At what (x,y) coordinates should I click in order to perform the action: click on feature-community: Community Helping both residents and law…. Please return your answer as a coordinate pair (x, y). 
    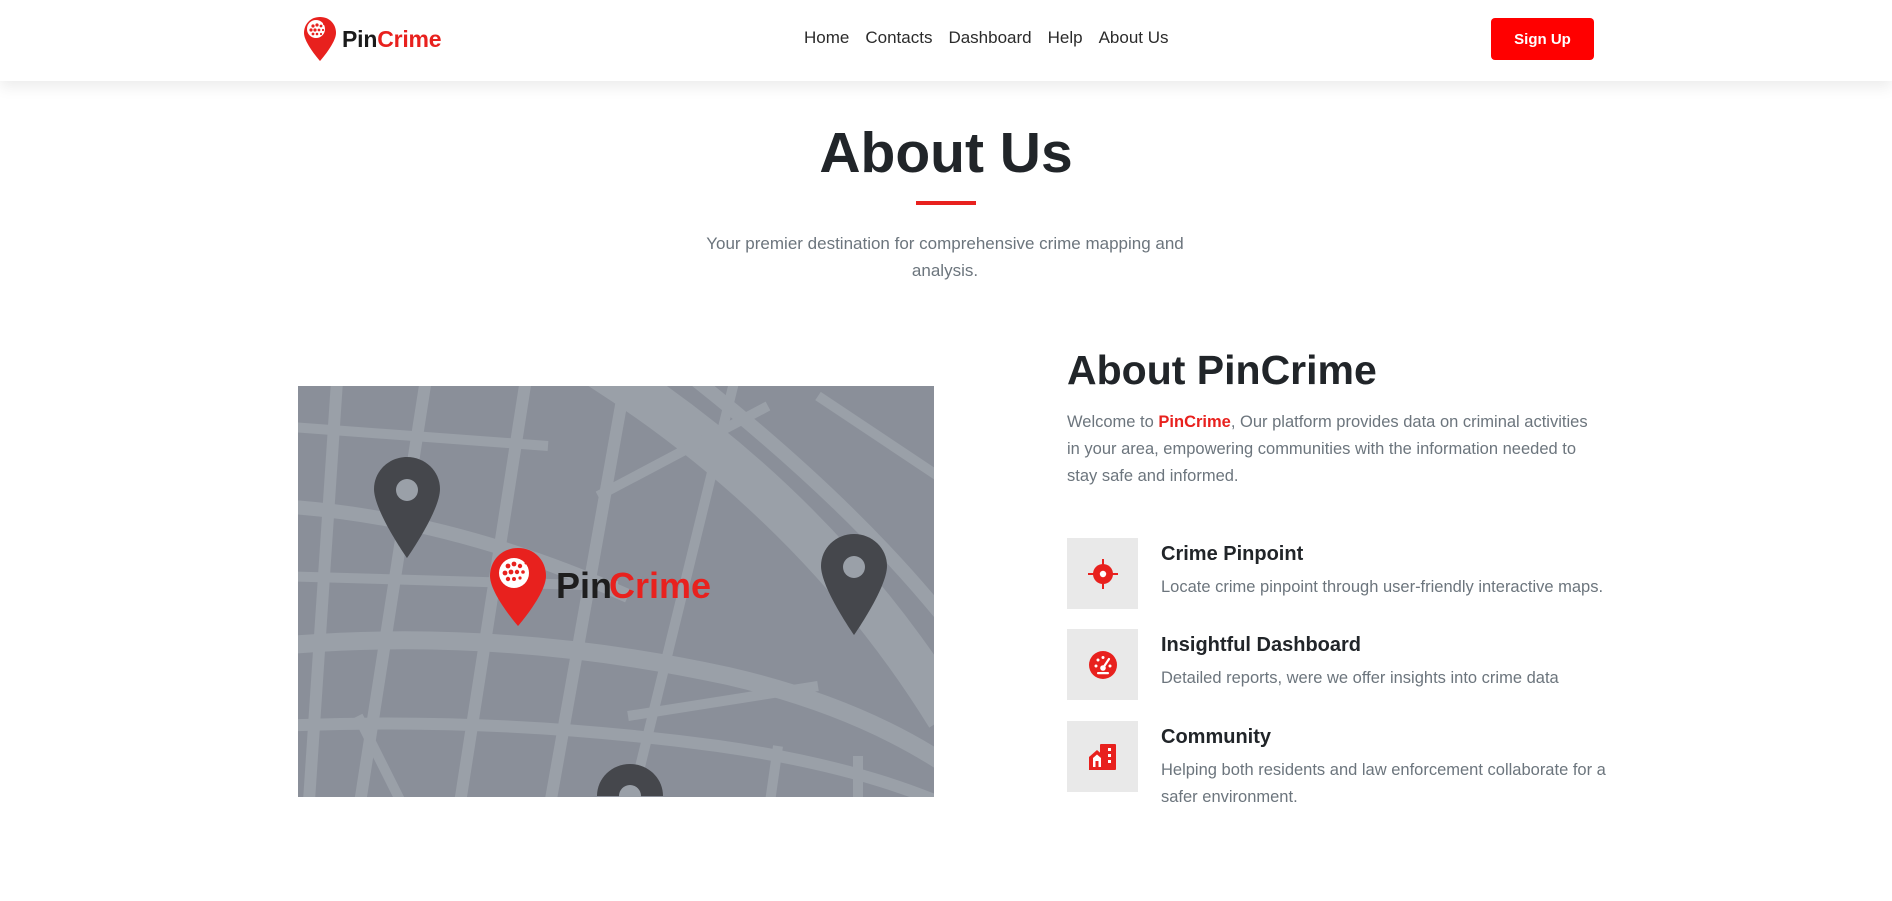
    Looking at the image, I should click on (1336, 763).